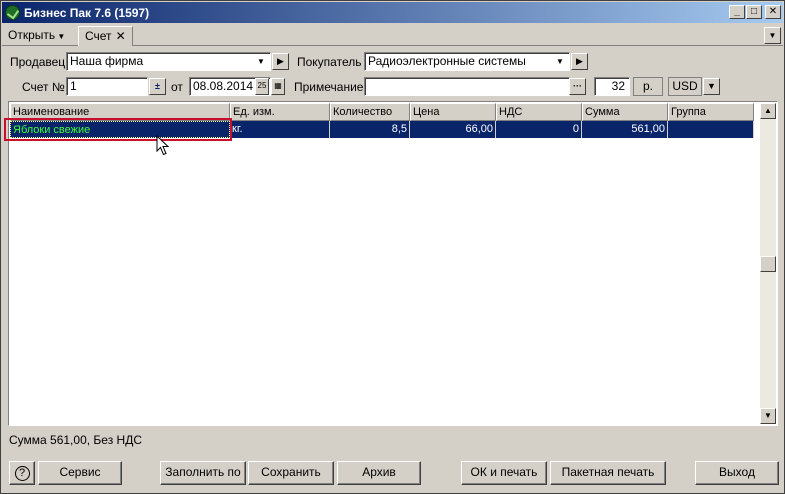 The width and height of the screenshot is (785, 494). I want to click on help-button: ?, so click(22, 473).